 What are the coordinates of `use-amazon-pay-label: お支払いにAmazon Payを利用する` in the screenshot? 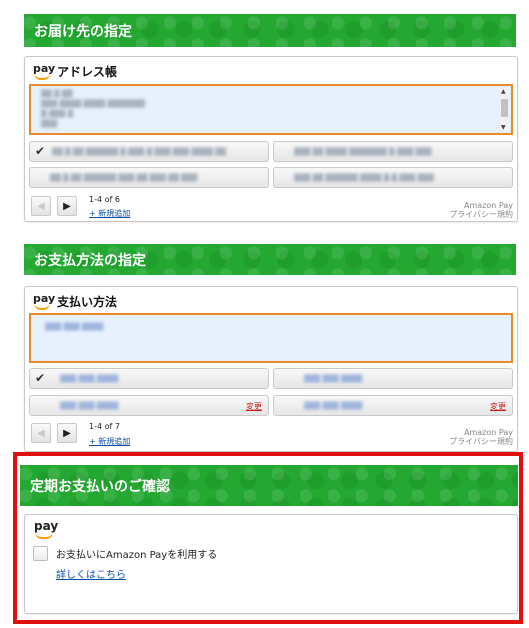 It's located at (137, 555).